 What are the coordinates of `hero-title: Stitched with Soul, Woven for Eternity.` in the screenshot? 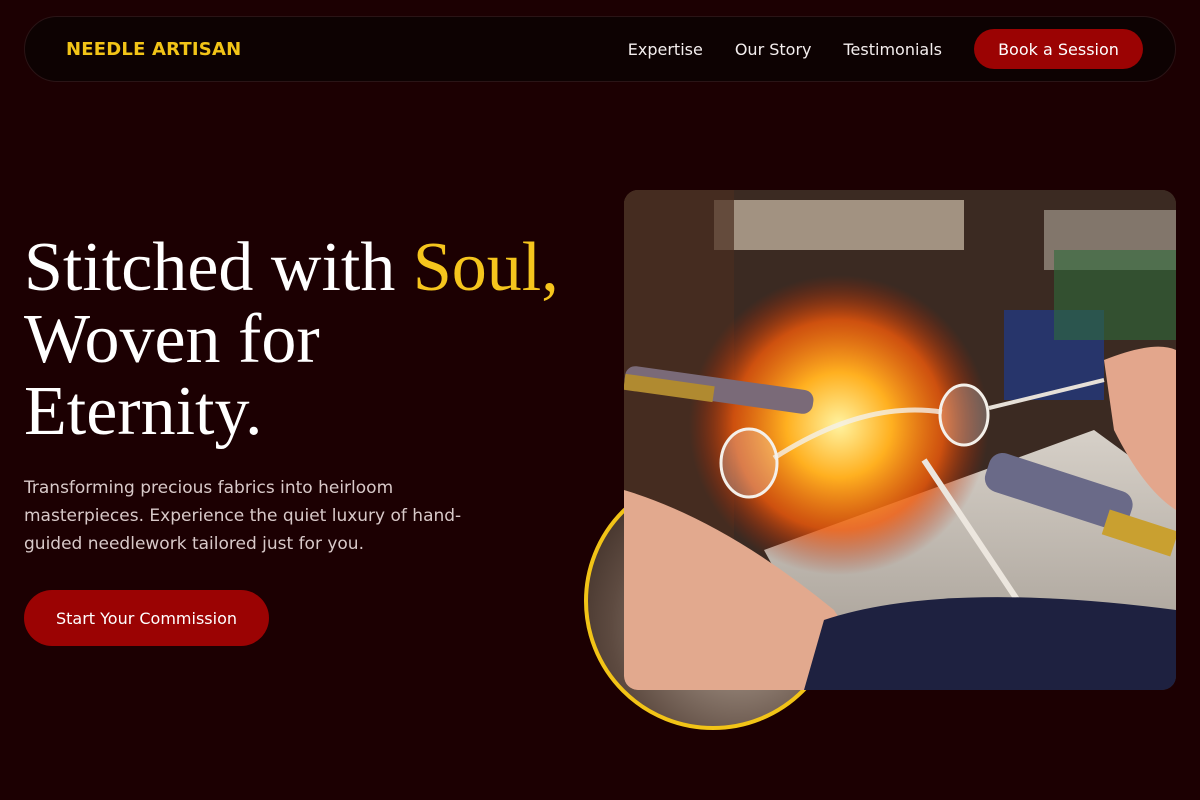 It's located at (319, 340).